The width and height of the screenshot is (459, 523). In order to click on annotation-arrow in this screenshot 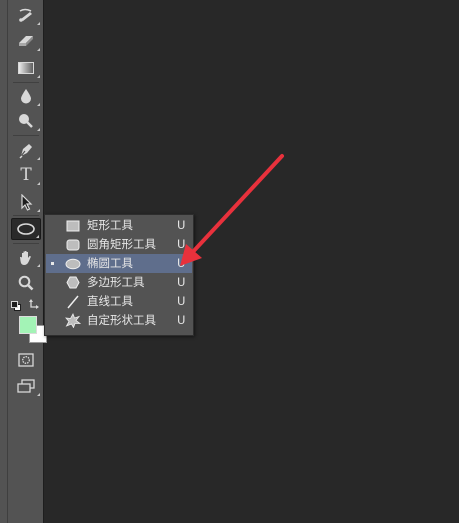, I will do `click(232, 210)`.